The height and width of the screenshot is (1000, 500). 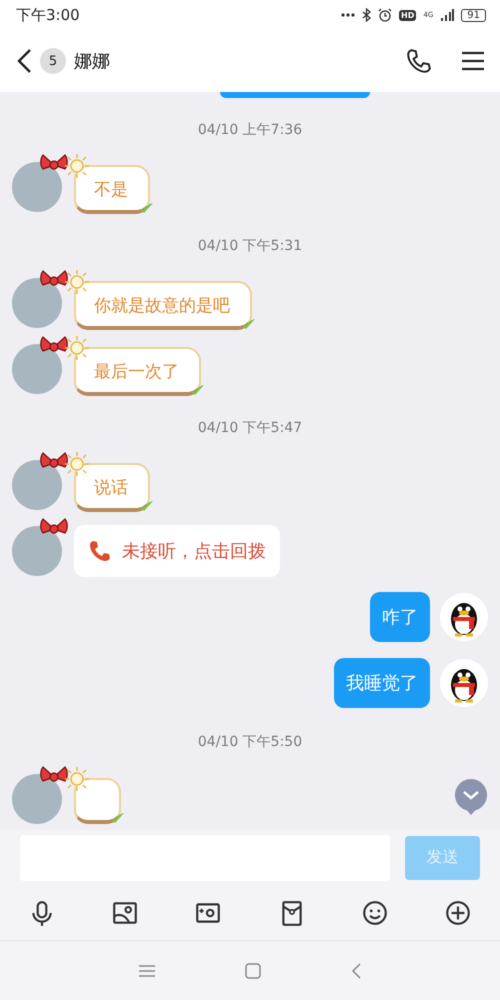 I want to click on home-icon, so click(x=253, y=970).